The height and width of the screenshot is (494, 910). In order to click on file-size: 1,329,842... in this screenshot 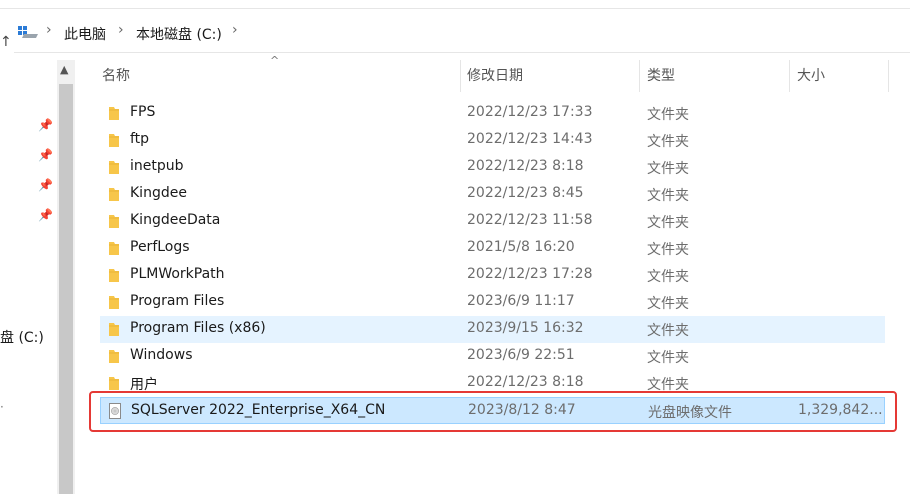, I will do `click(840, 410)`.